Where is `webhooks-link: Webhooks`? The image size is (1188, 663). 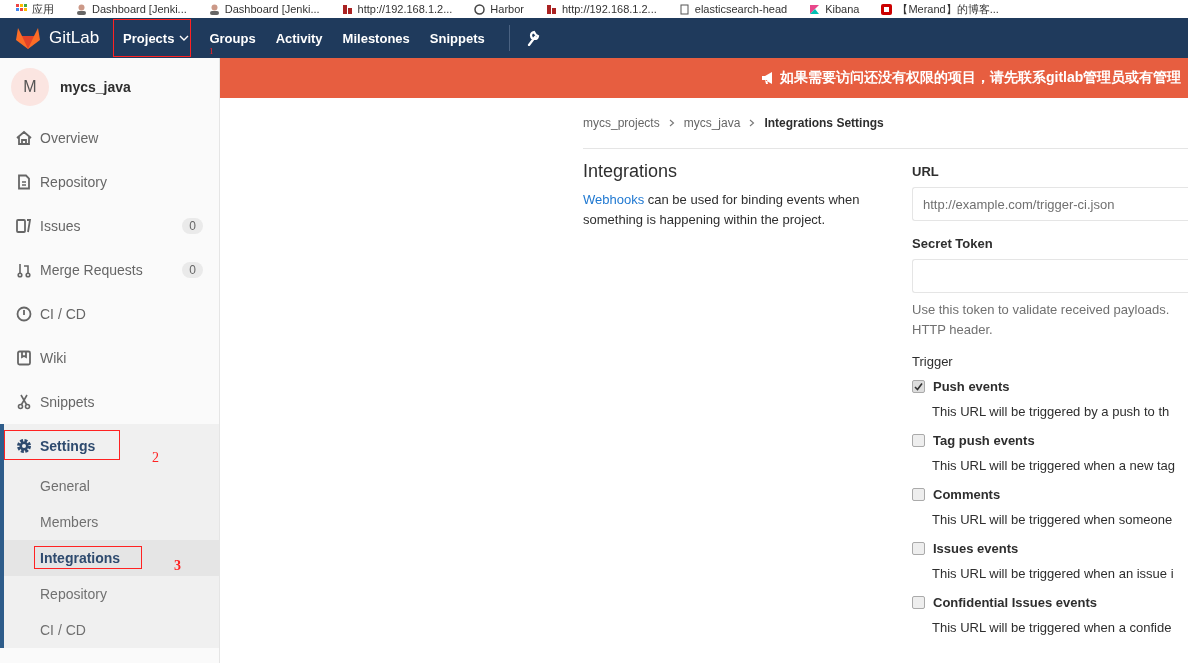
webhooks-link: Webhooks is located at coordinates (614, 199).